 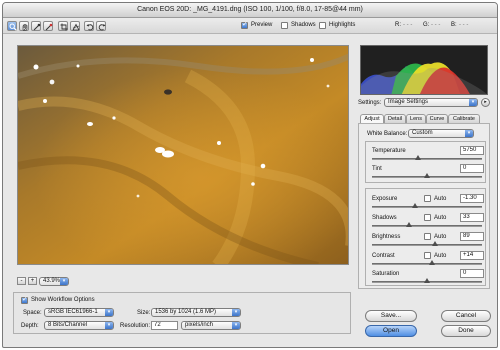 I want to click on crop-tool-icon, so click(x=63, y=26).